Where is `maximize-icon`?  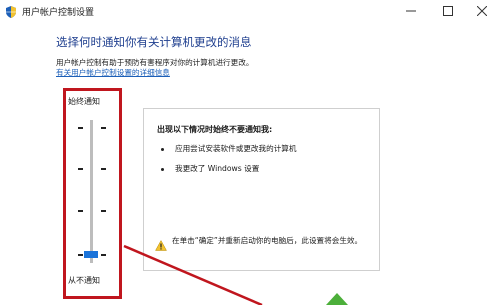 maximize-icon is located at coordinates (448, 11).